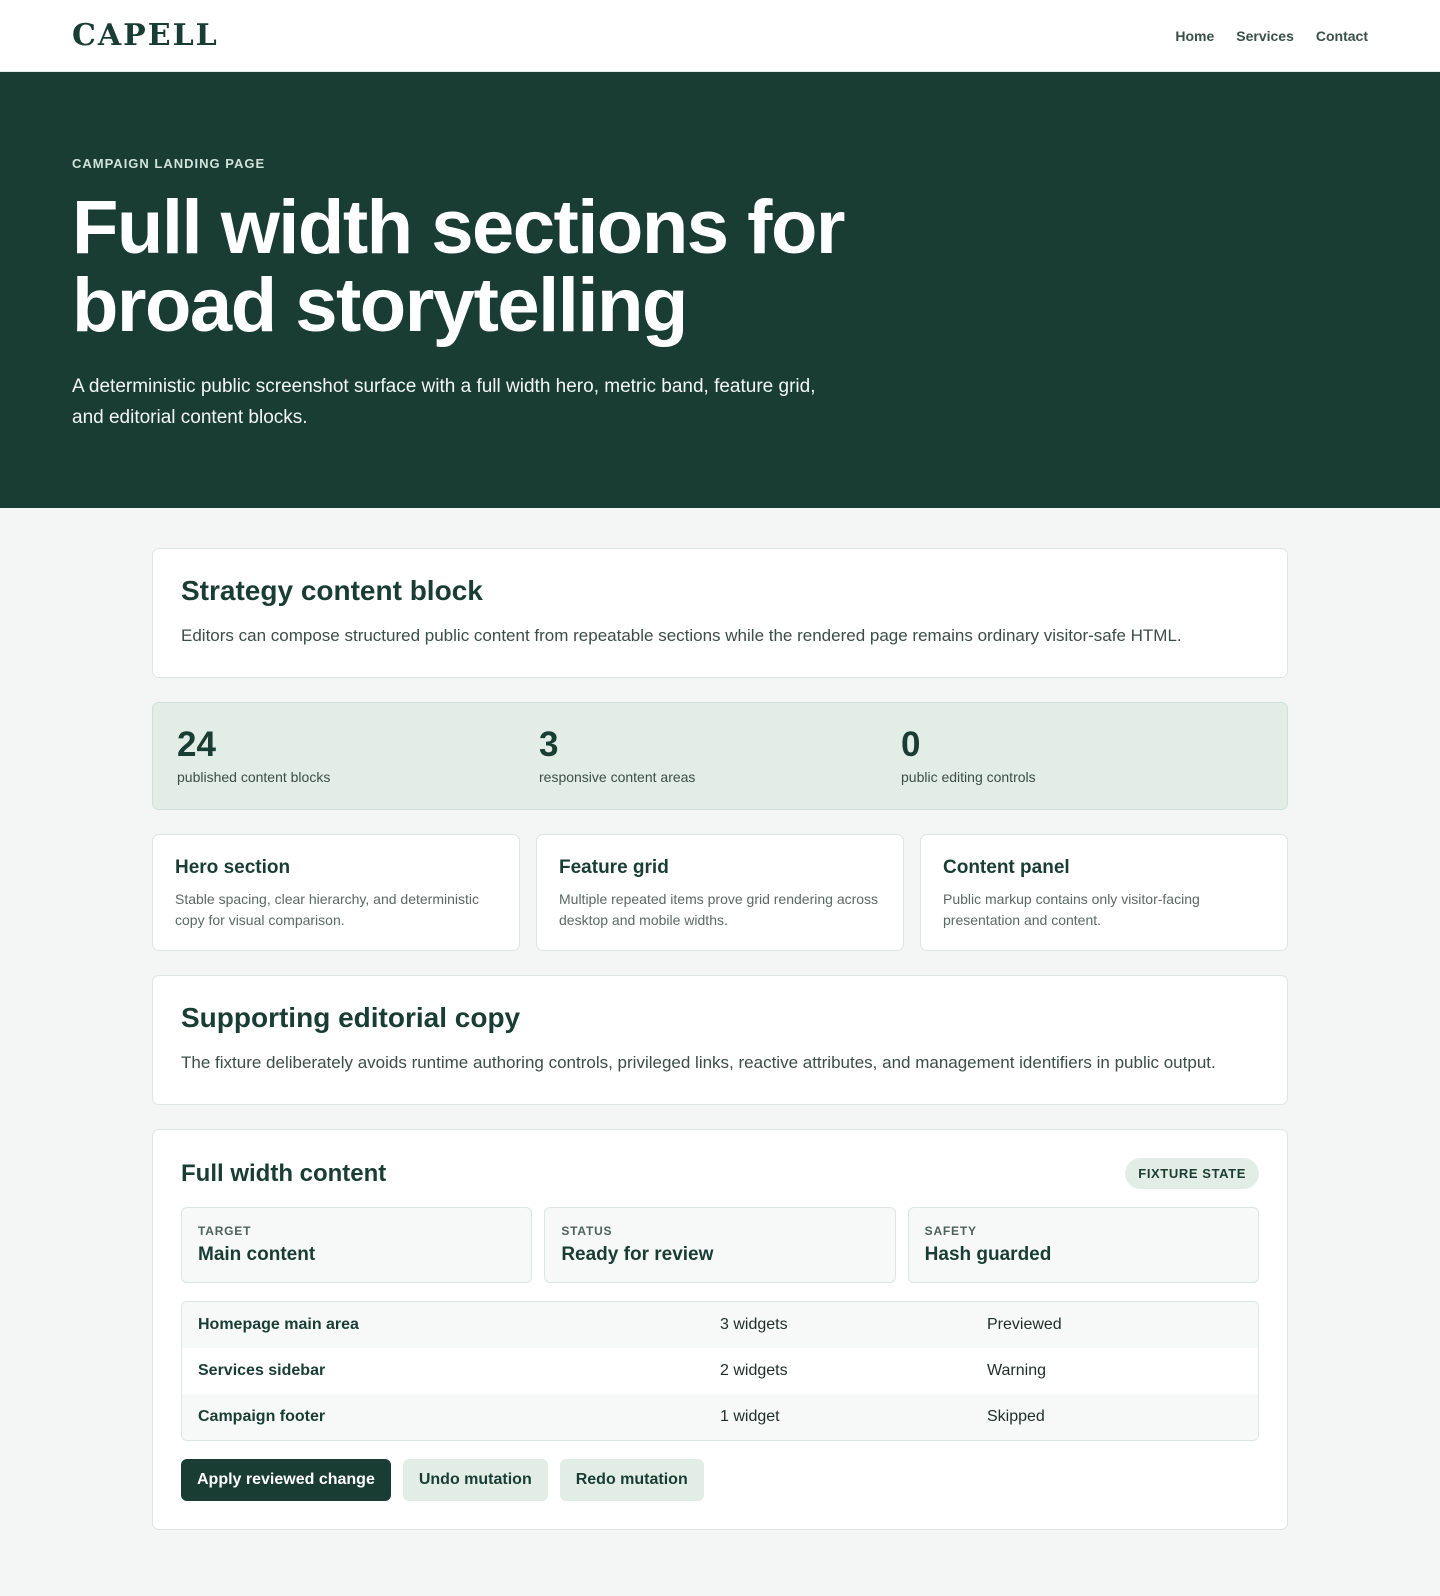 This screenshot has height=1596, width=1440. What do you see at coordinates (225, 1231) in the screenshot?
I see `stat-label: TARGET` at bounding box center [225, 1231].